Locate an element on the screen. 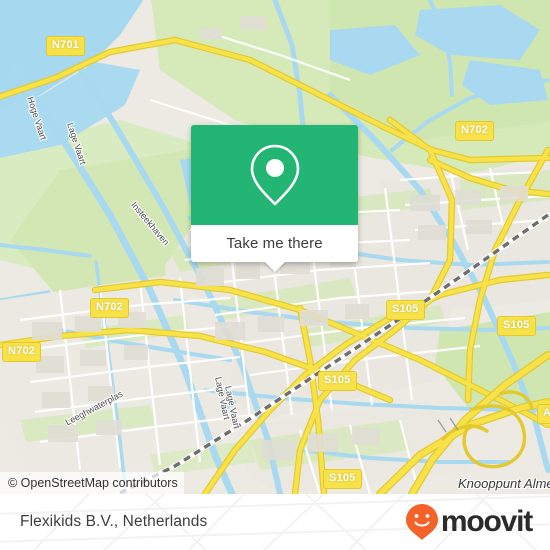 This screenshot has height=550, width=550. take-me-there-label: Take me there is located at coordinates (274, 243).